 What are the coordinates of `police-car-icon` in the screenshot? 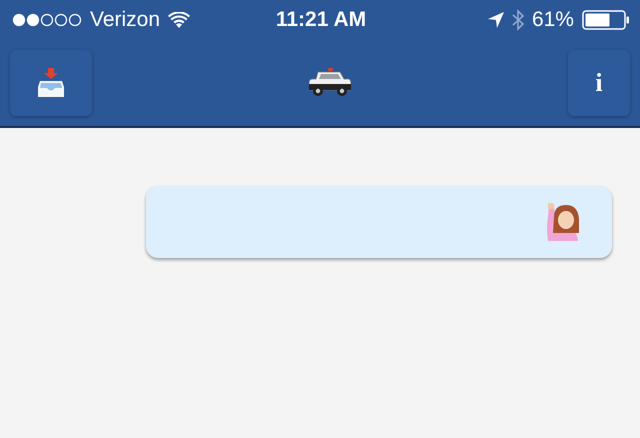 It's located at (330, 83).